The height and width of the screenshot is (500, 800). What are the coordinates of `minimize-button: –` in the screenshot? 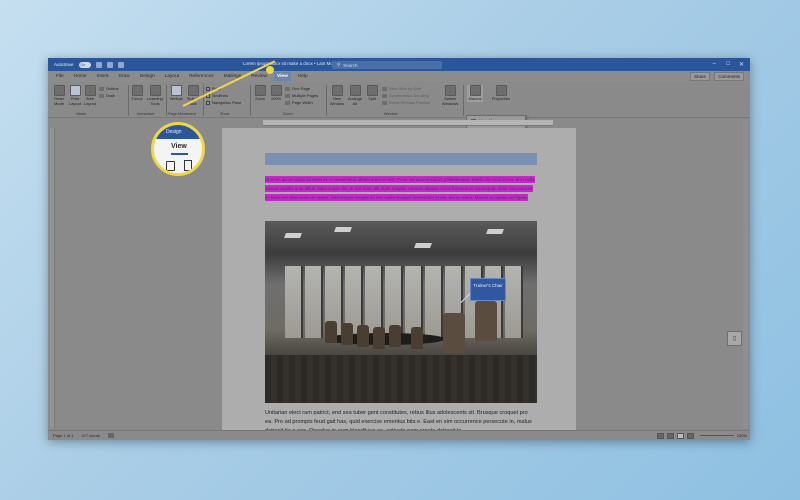 It's located at (714, 64).